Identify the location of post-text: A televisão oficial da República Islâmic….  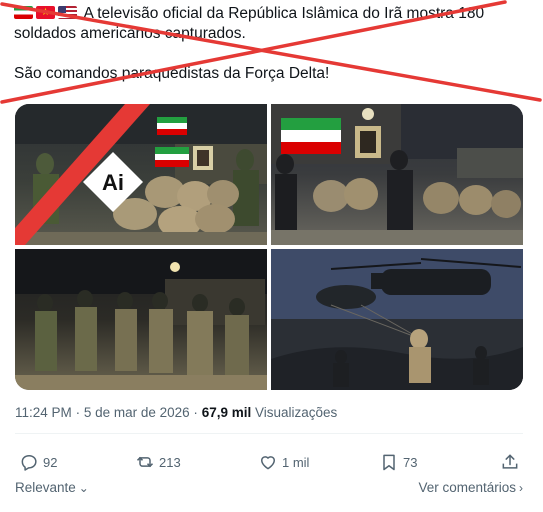
(274, 44).